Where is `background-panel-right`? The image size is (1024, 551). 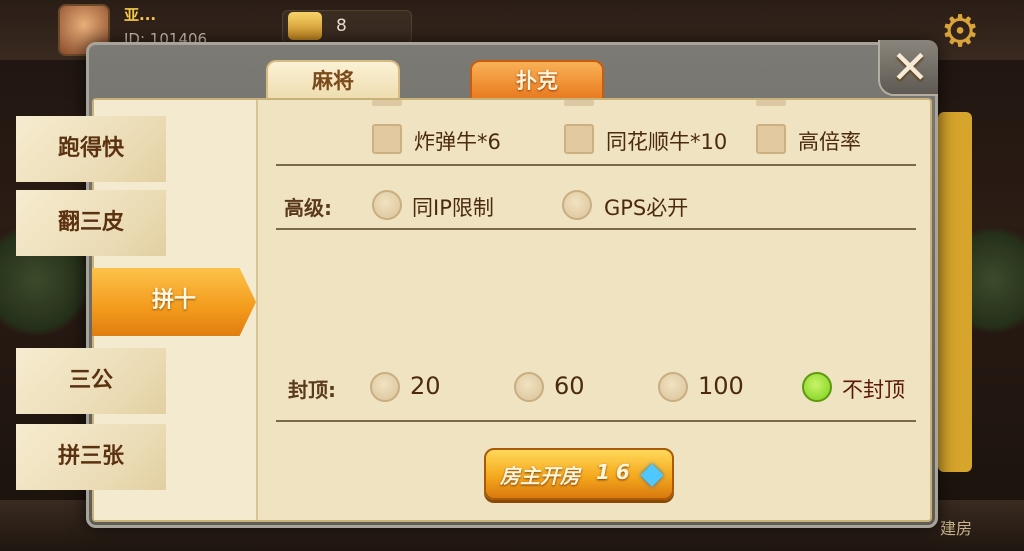
background-panel-right is located at coordinates (955, 292).